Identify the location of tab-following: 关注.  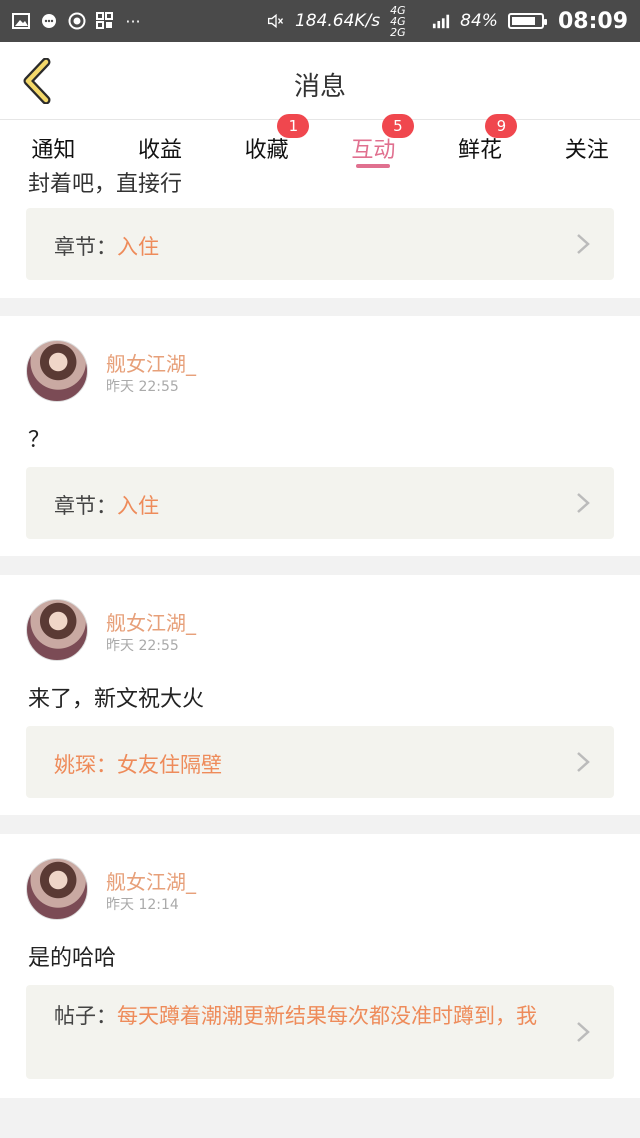
(586, 146).